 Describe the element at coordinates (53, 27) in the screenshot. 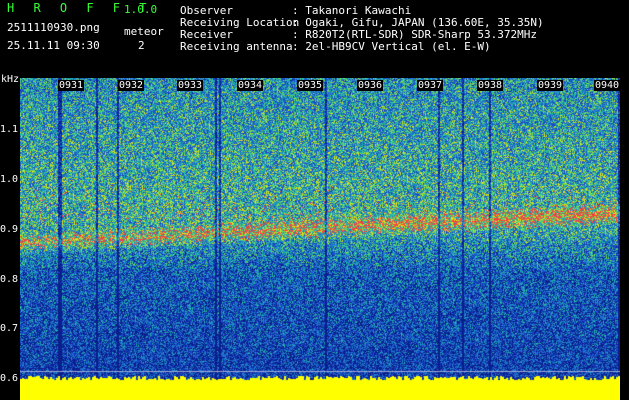

I see `file-name: 2511110930.png` at that location.